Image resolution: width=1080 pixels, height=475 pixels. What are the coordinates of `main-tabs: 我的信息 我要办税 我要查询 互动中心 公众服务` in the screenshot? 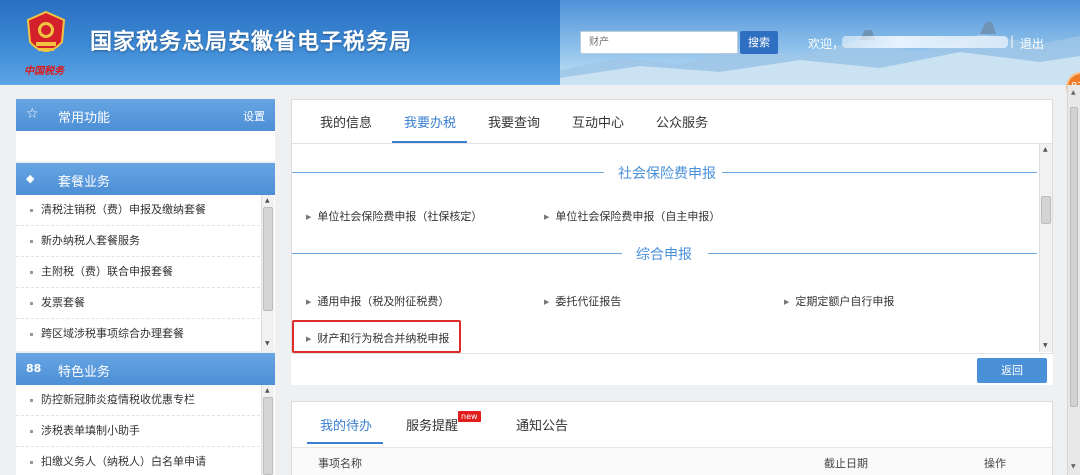 It's located at (672, 122).